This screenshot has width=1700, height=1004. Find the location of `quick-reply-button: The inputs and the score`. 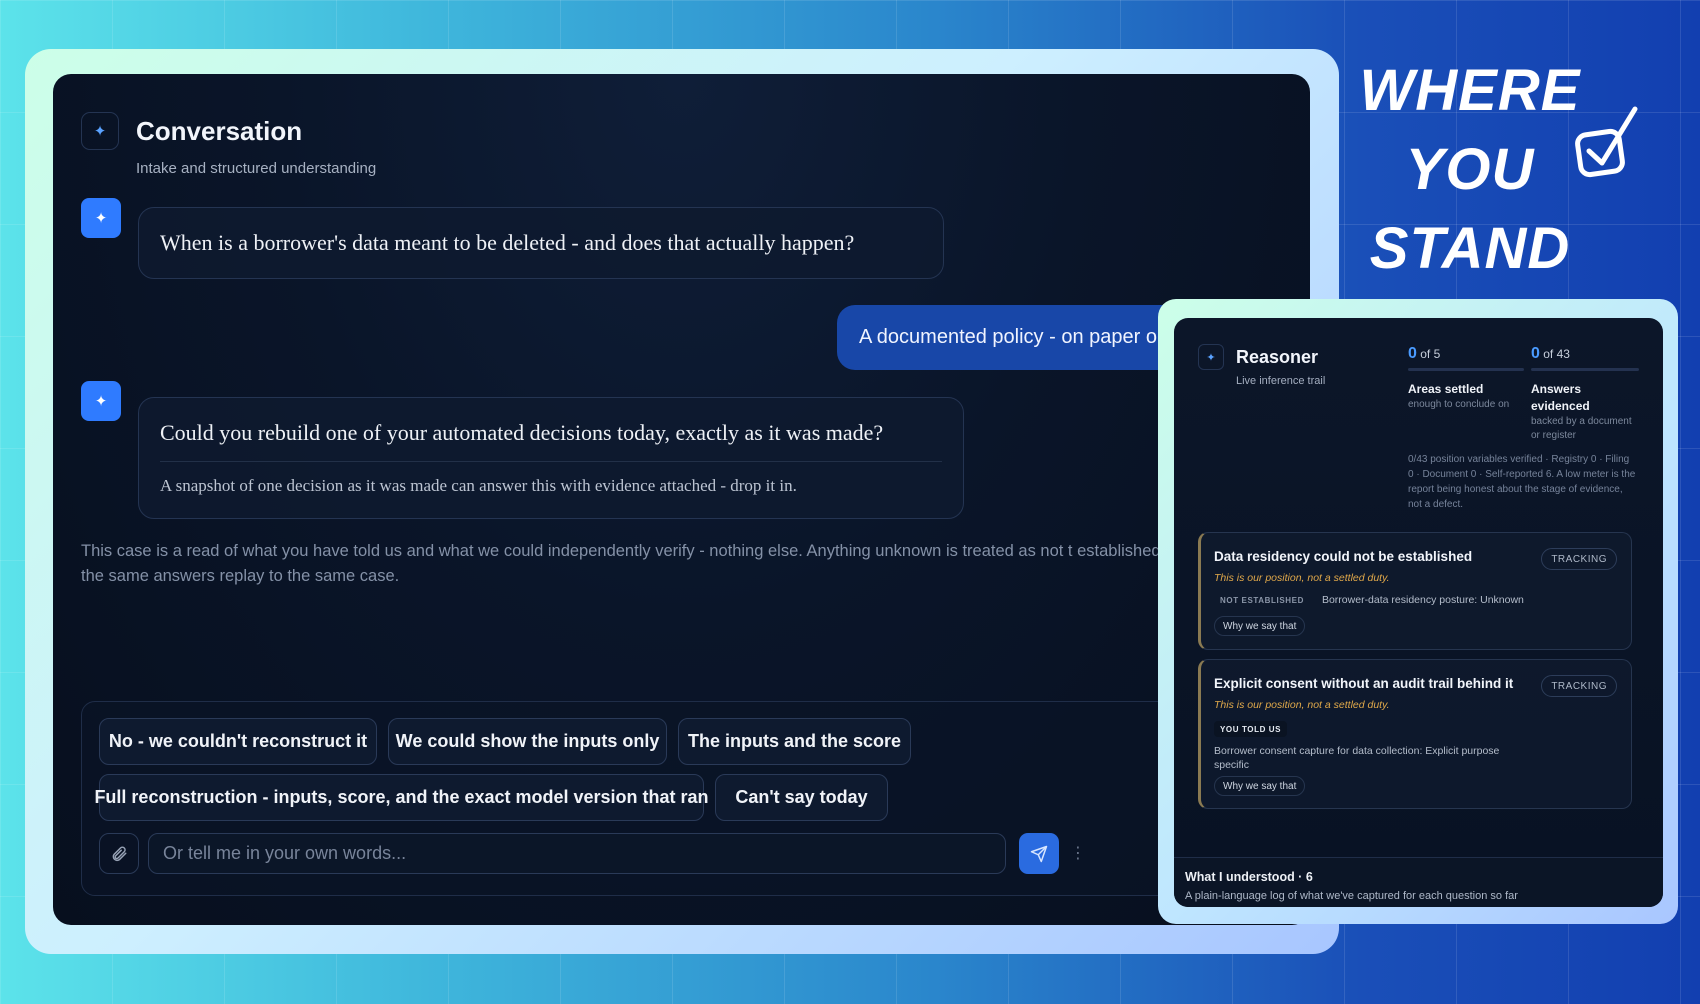

quick-reply-button: The inputs and the score is located at coordinates (794, 741).